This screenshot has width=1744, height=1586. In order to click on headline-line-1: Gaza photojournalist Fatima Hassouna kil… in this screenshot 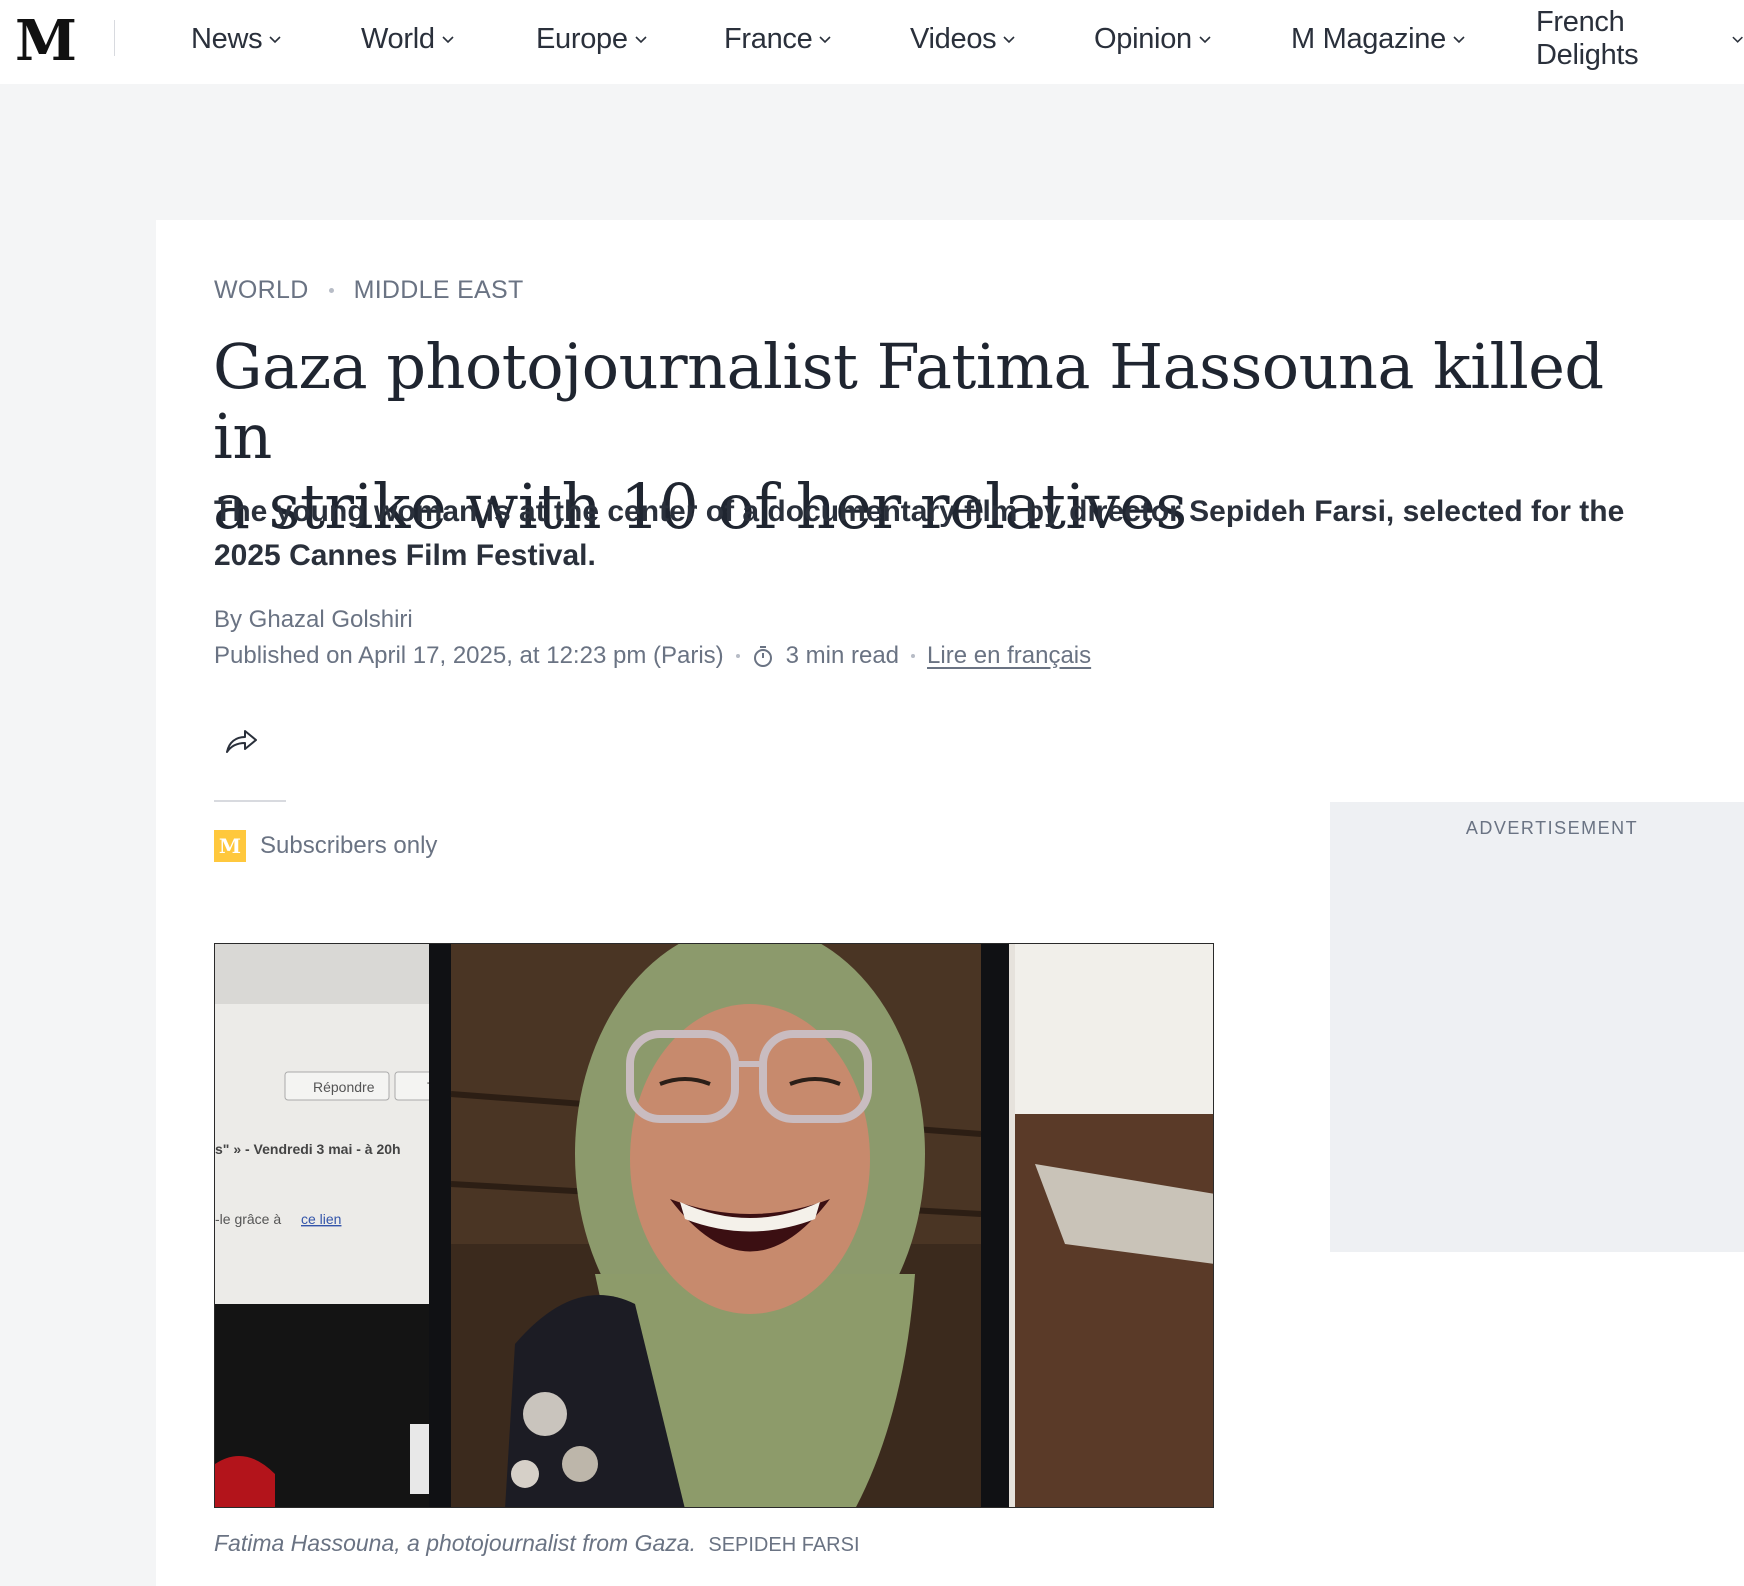, I will do `click(908, 401)`.